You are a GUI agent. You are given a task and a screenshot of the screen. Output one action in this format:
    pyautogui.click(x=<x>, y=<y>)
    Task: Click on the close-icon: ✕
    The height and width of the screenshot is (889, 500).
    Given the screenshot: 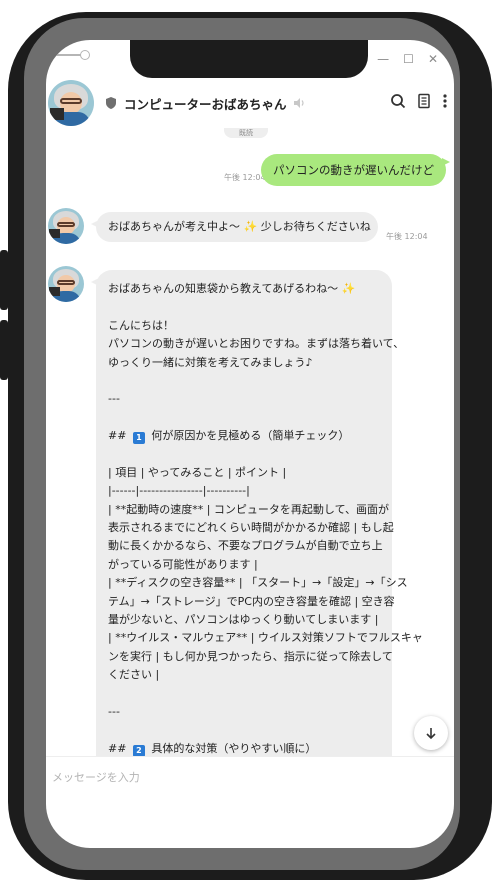 What is the action you would take?
    pyautogui.click(x=433, y=59)
    